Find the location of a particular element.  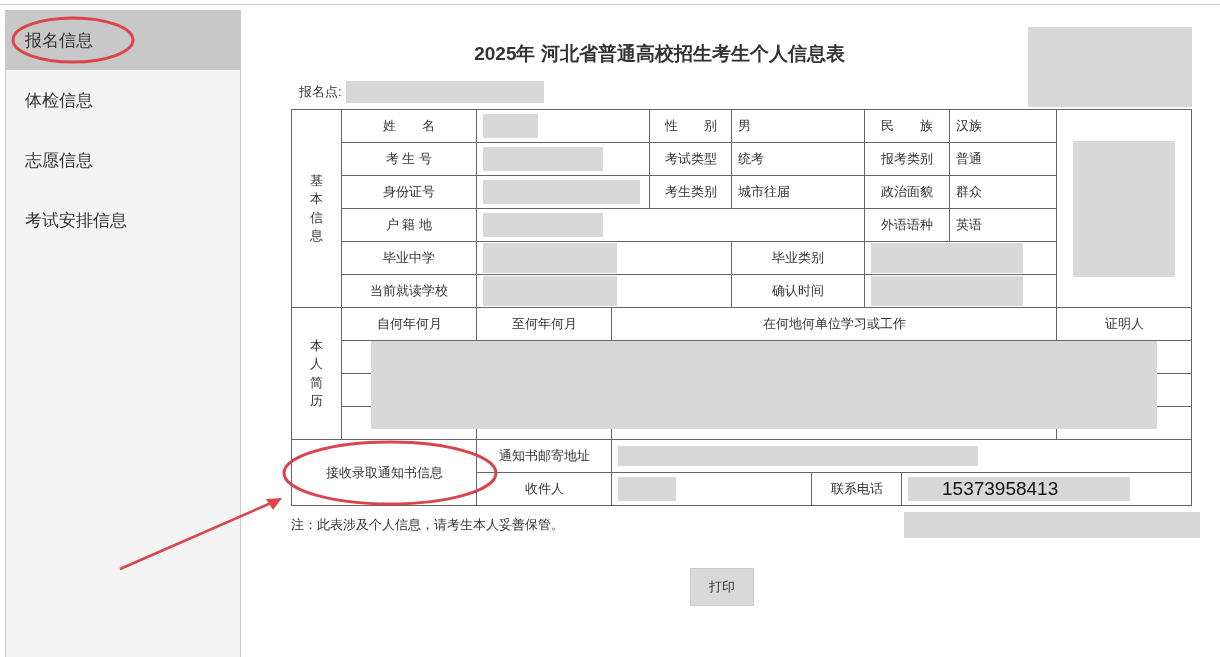

column-header: 证明人 is located at coordinates (1124, 324).